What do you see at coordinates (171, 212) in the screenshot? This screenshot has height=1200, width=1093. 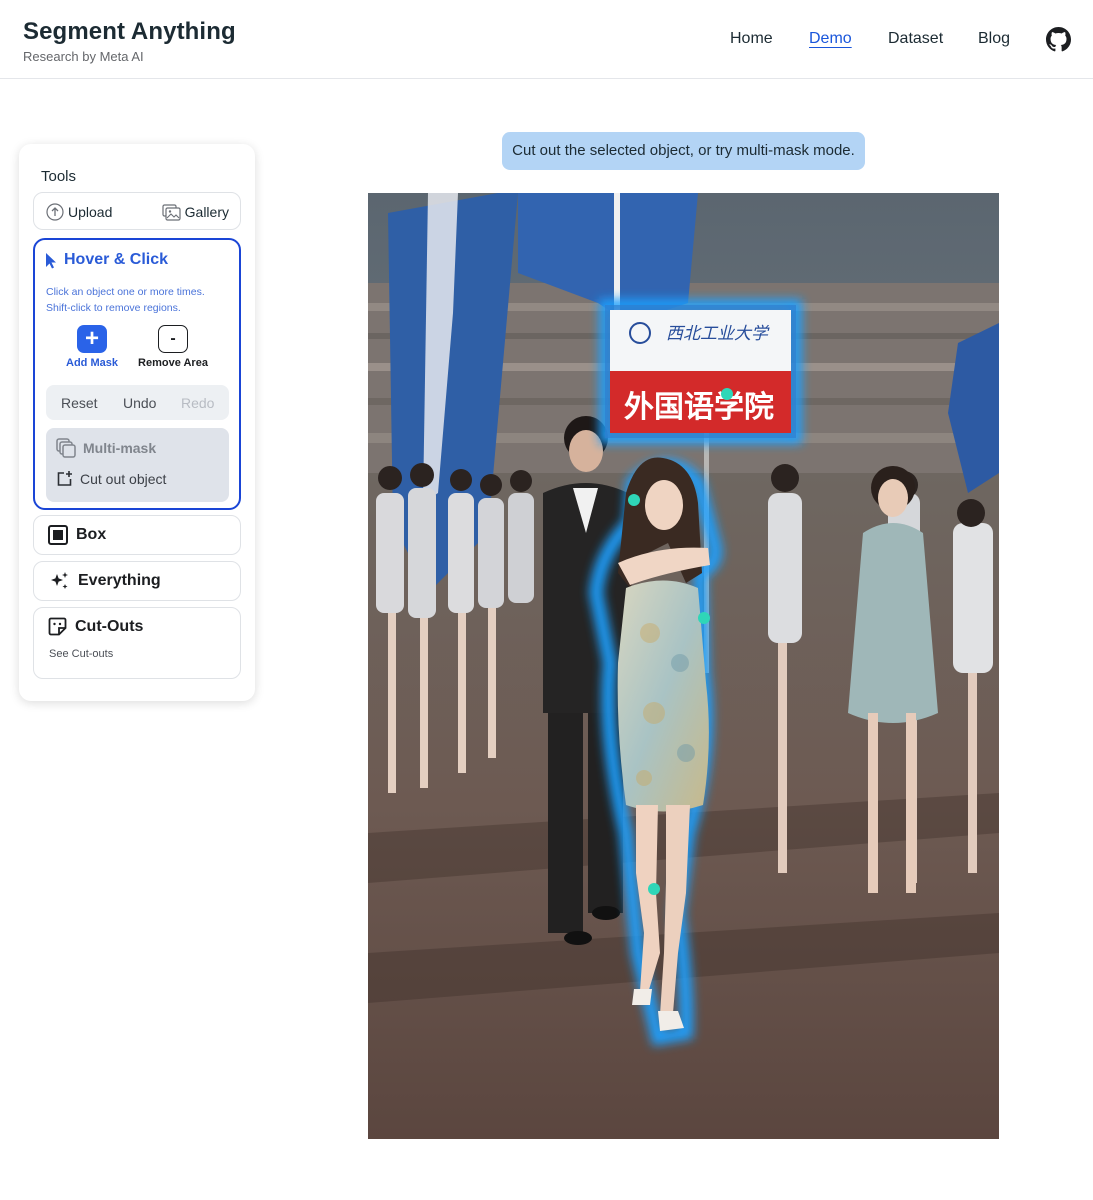 I see `gallery-icon` at bounding box center [171, 212].